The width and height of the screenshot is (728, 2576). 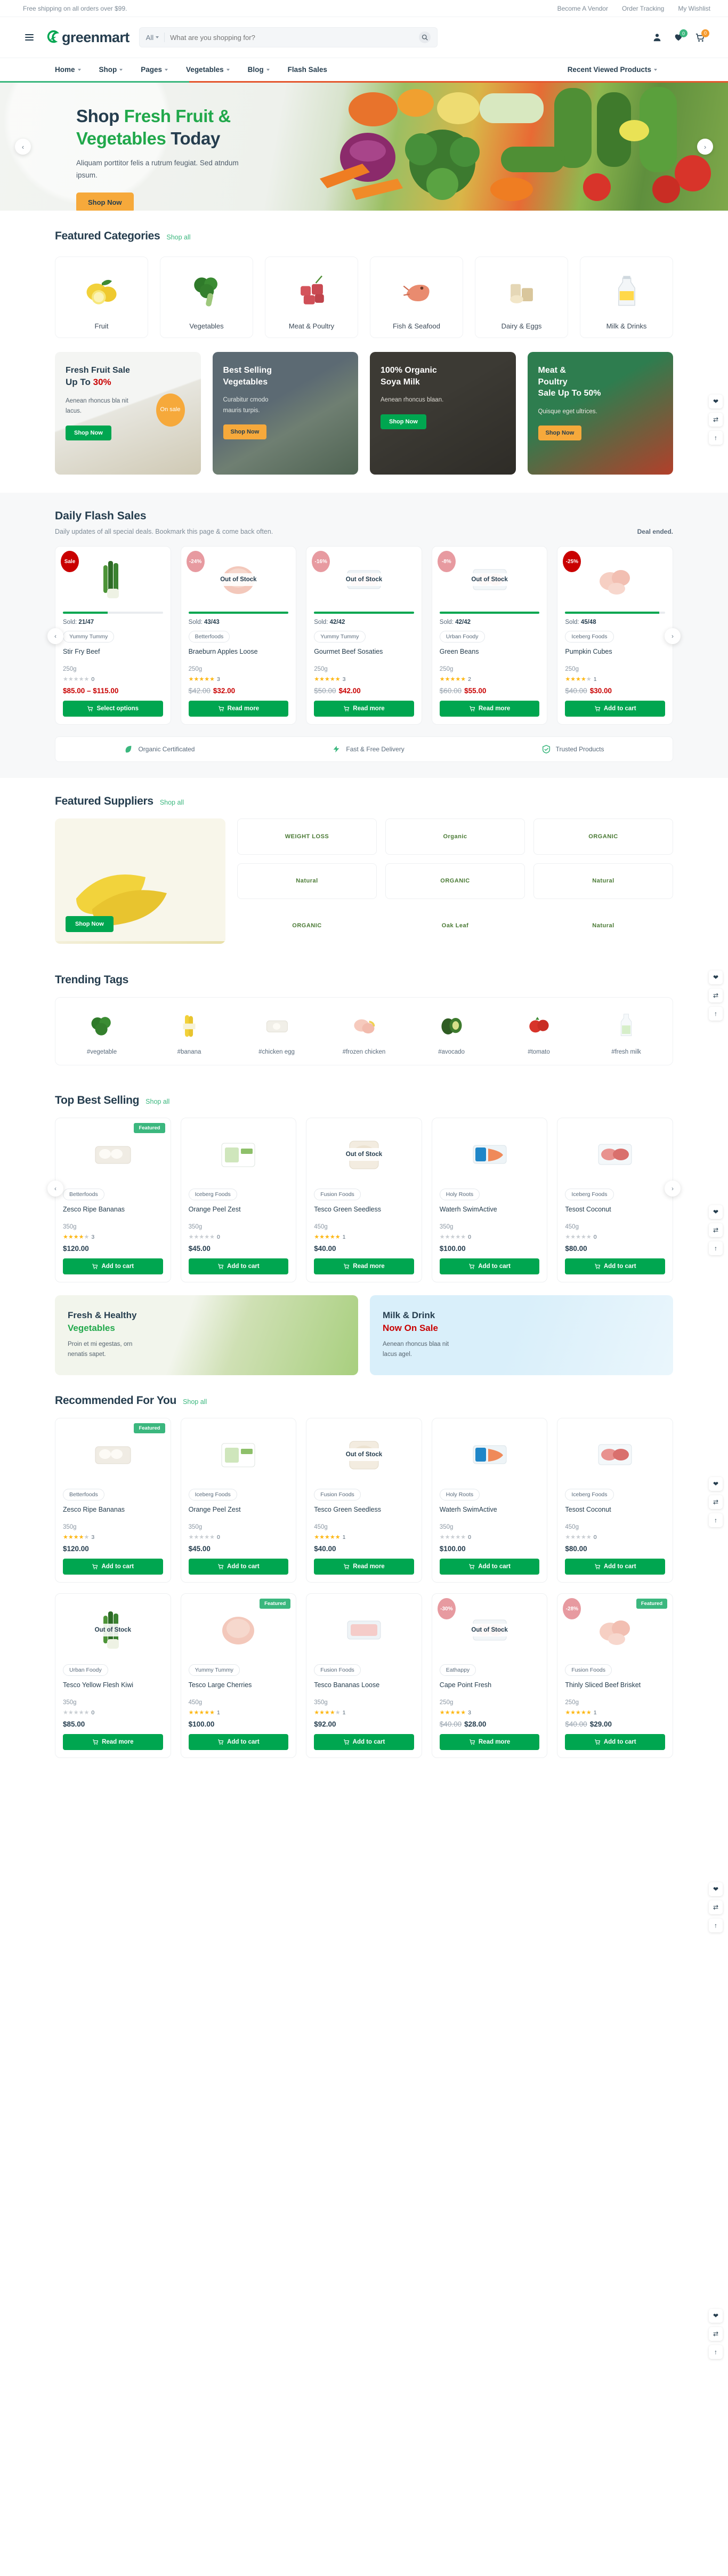 What do you see at coordinates (29, 38) in the screenshot?
I see `hamburger-menu-icon` at bounding box center [29, 38].